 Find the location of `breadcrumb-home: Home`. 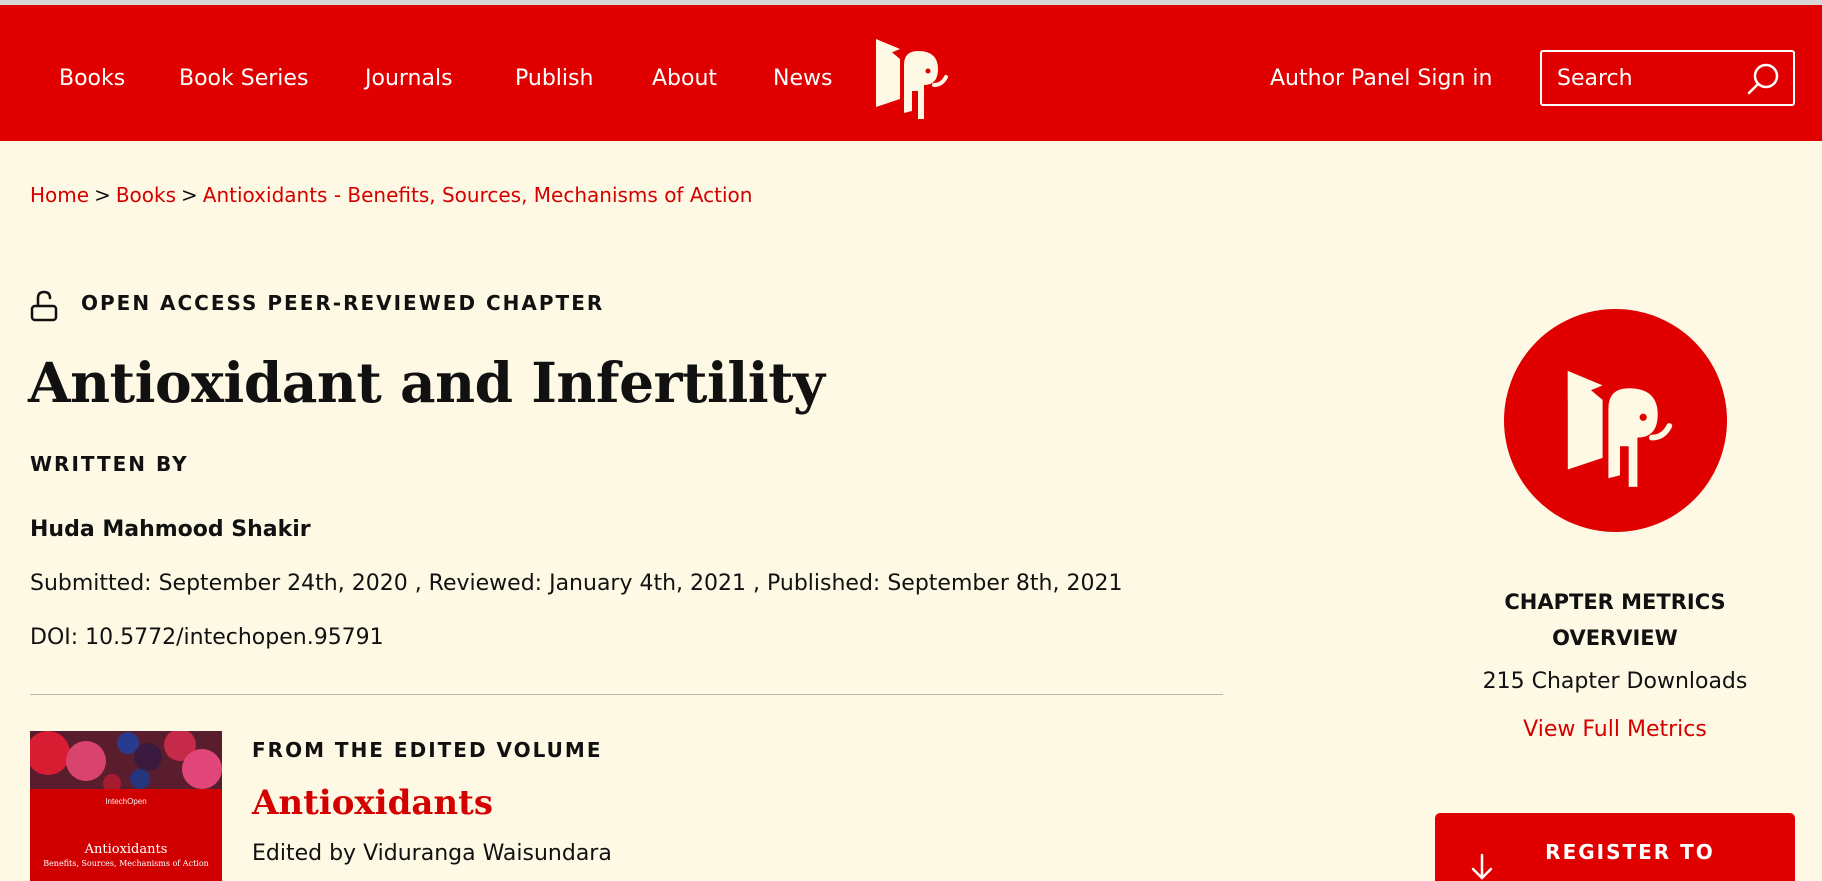

breadcrumb-home: Home is located at coordinates (59, 195).